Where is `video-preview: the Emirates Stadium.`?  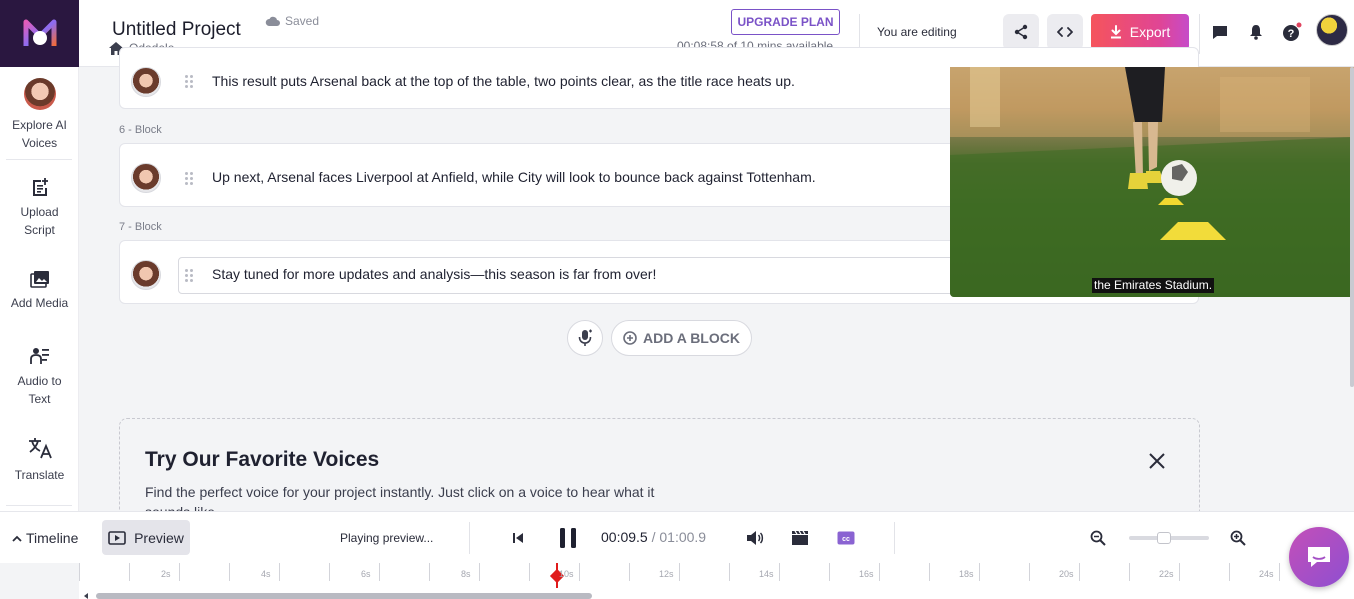
video-preview: the Emirates Stadium. is located at coordinates (1152, 182).